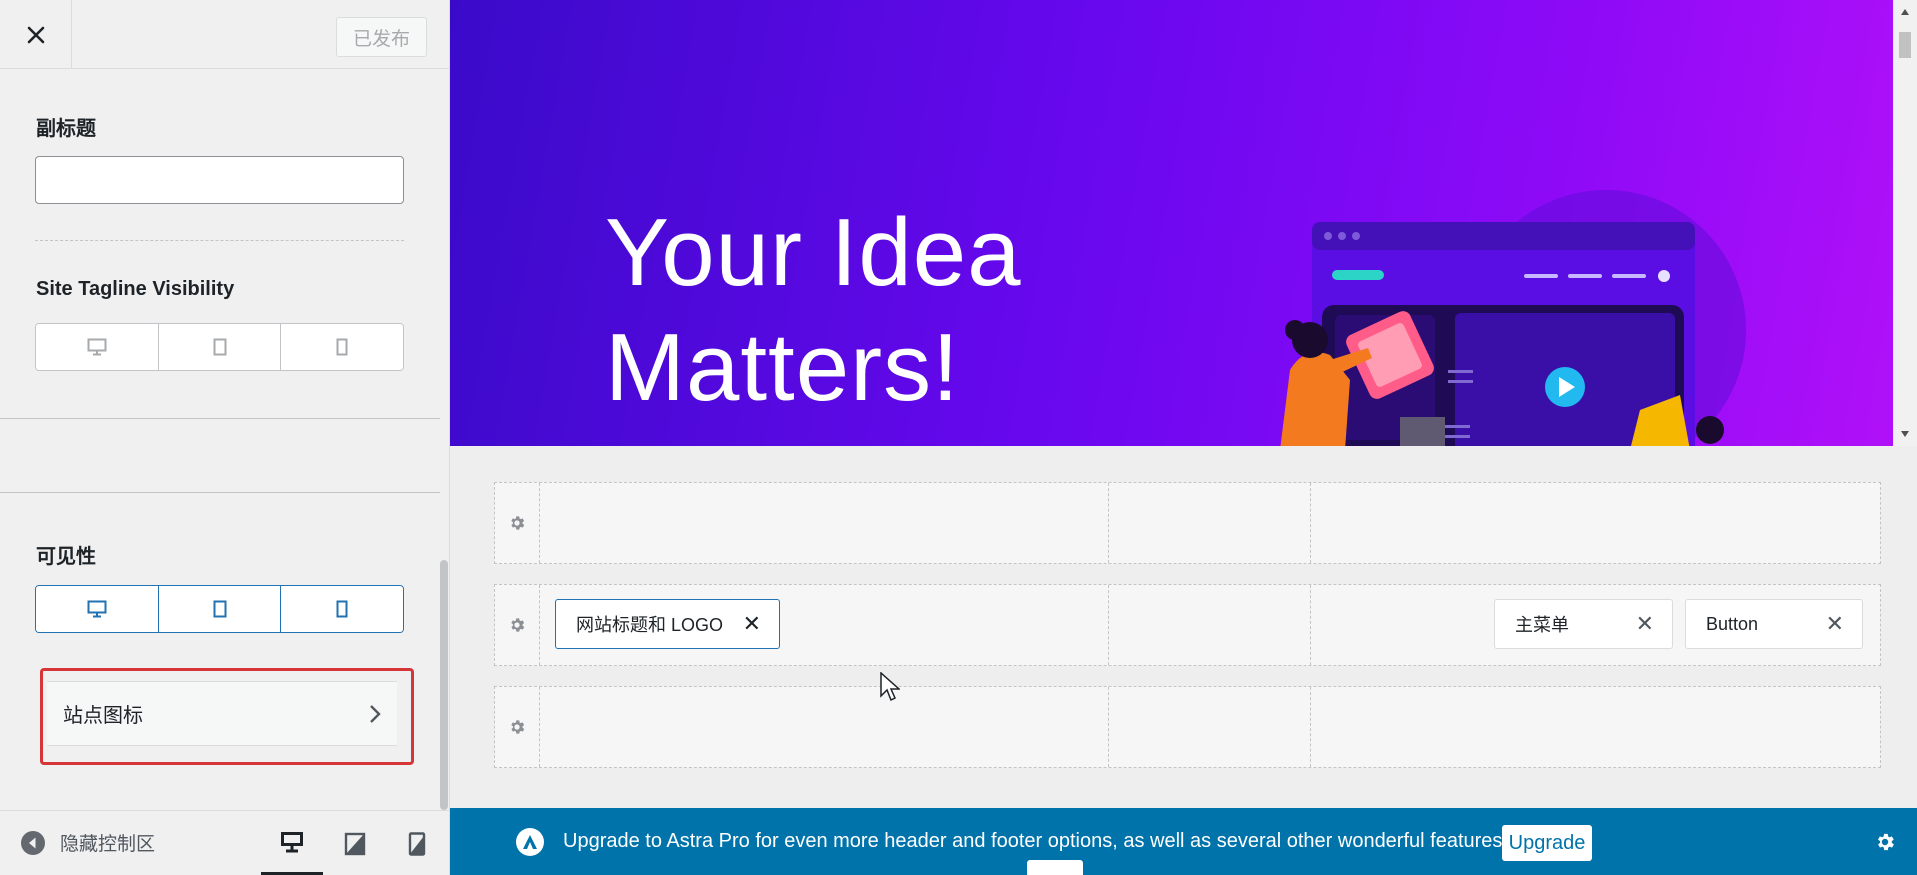 This screenshot has width=1917, height=875. I want to click on illustration-browser-bar, so click(1503, 236).